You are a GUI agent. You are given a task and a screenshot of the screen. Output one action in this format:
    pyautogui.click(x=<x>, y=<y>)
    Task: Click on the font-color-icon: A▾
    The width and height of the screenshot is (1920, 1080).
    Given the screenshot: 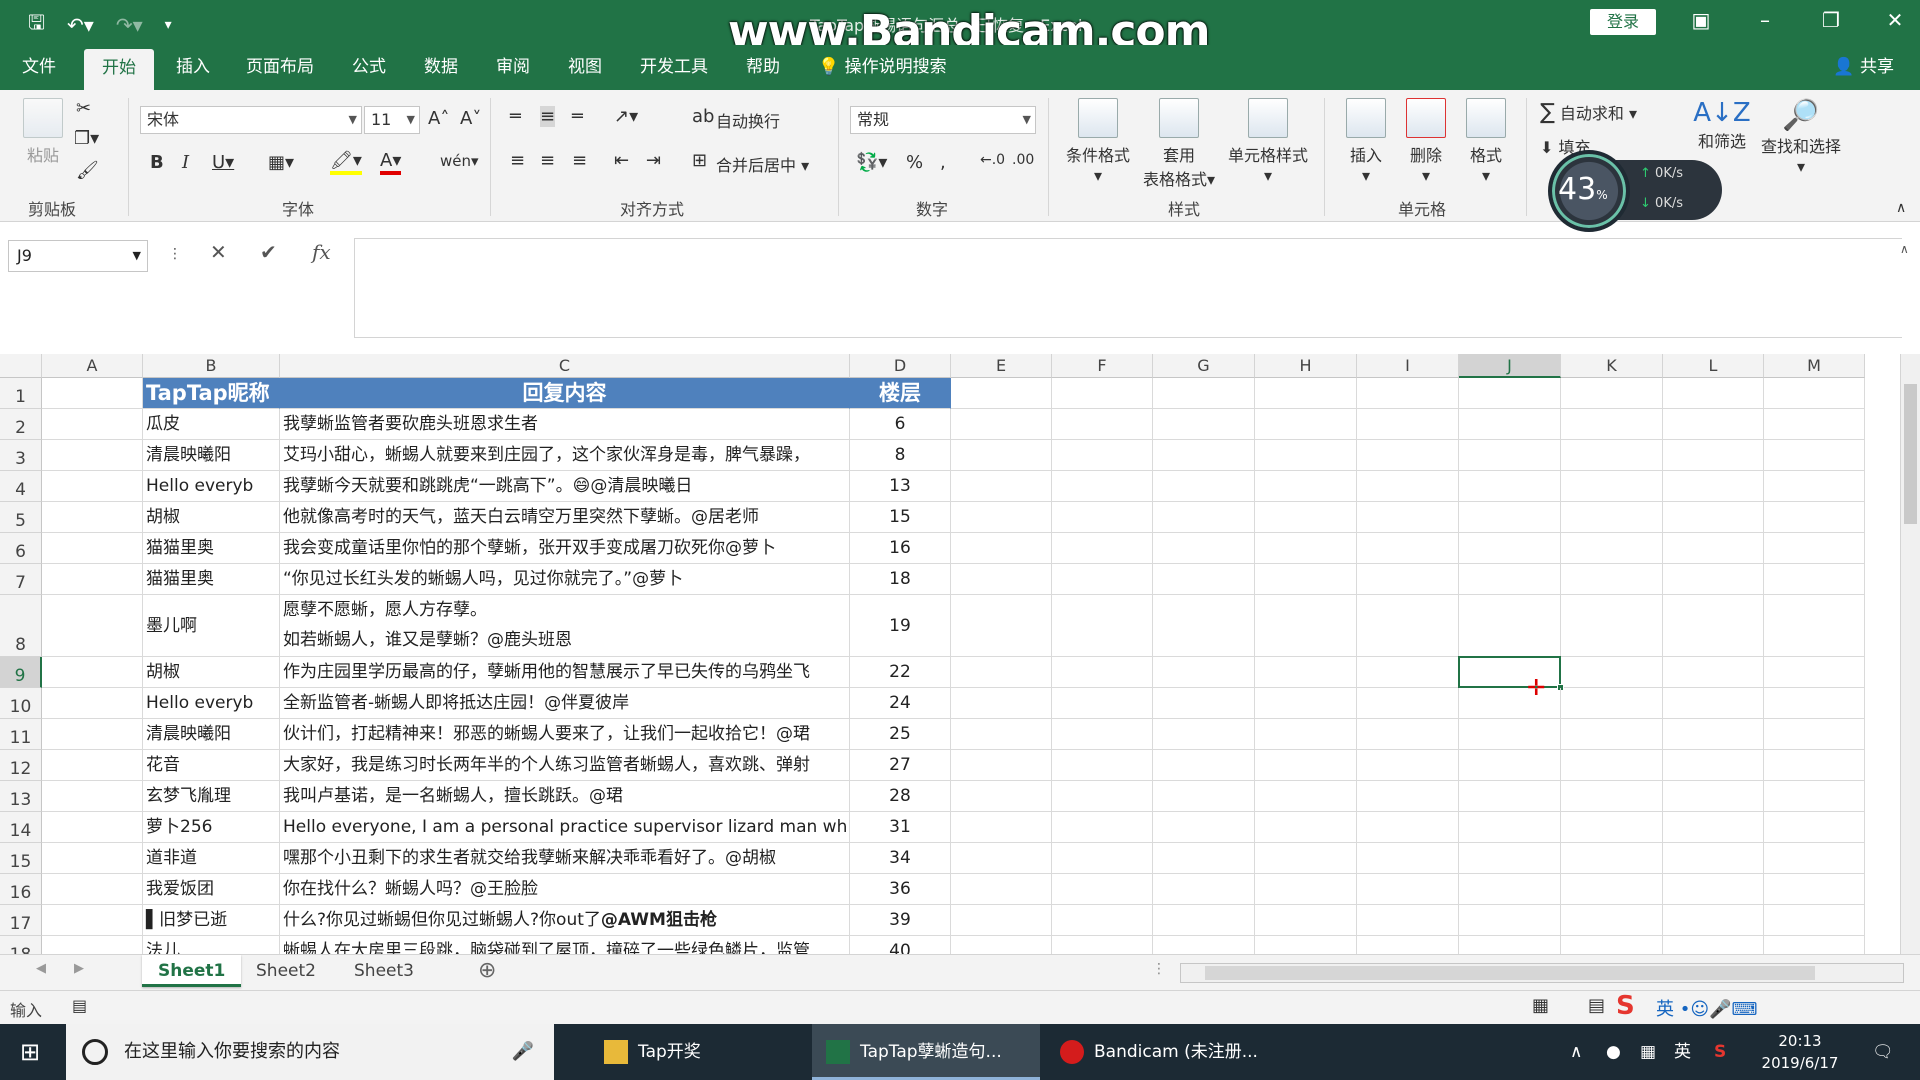 What is the action you would take?
    pyautogui.click(x=391, y=162)
    